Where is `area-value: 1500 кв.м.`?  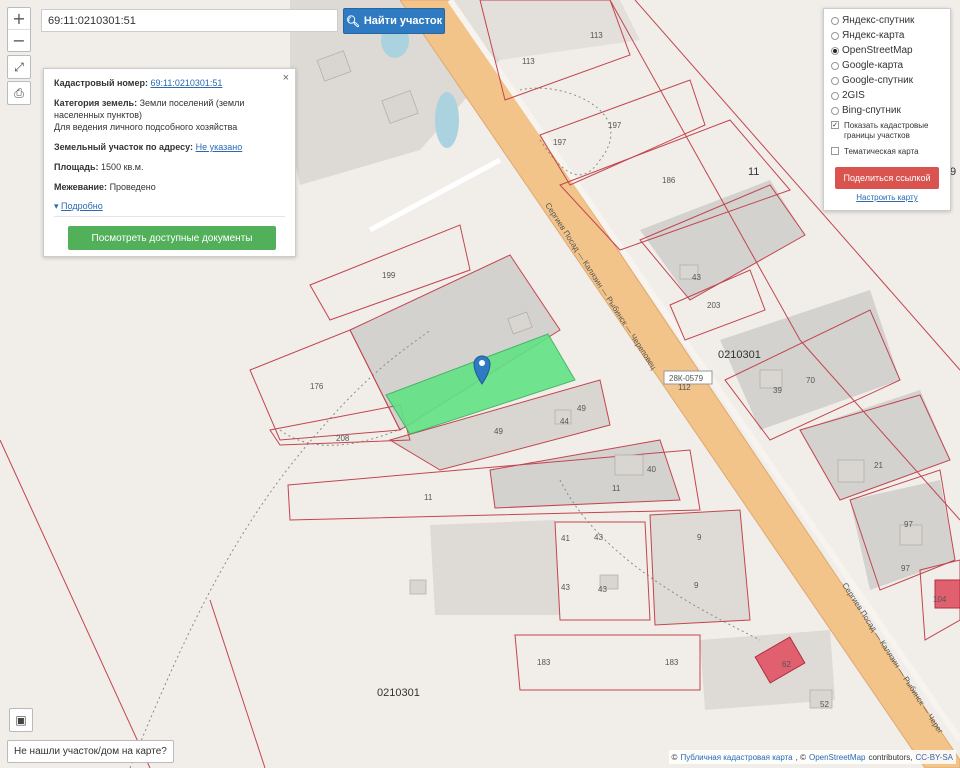
area-value: 1500 кв.м. is located at coordinates (122, 167).